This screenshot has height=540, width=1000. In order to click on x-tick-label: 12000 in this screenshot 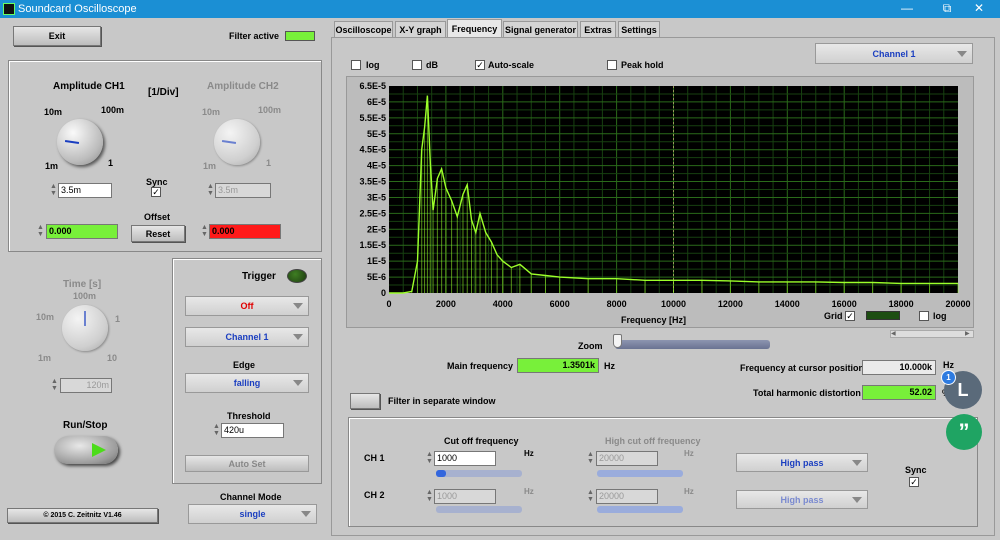, I will do `click(730, 304)`.